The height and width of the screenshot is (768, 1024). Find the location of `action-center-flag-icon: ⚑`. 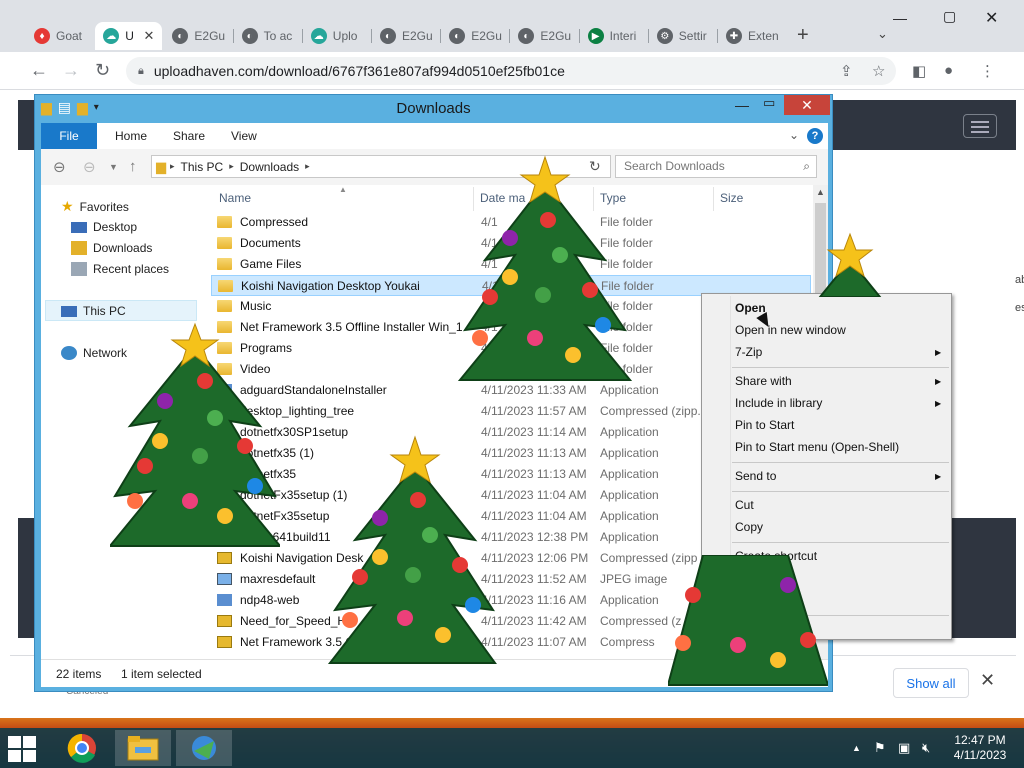

action-center-flag-icon: ⚑ is located at coordinates (880, 748).